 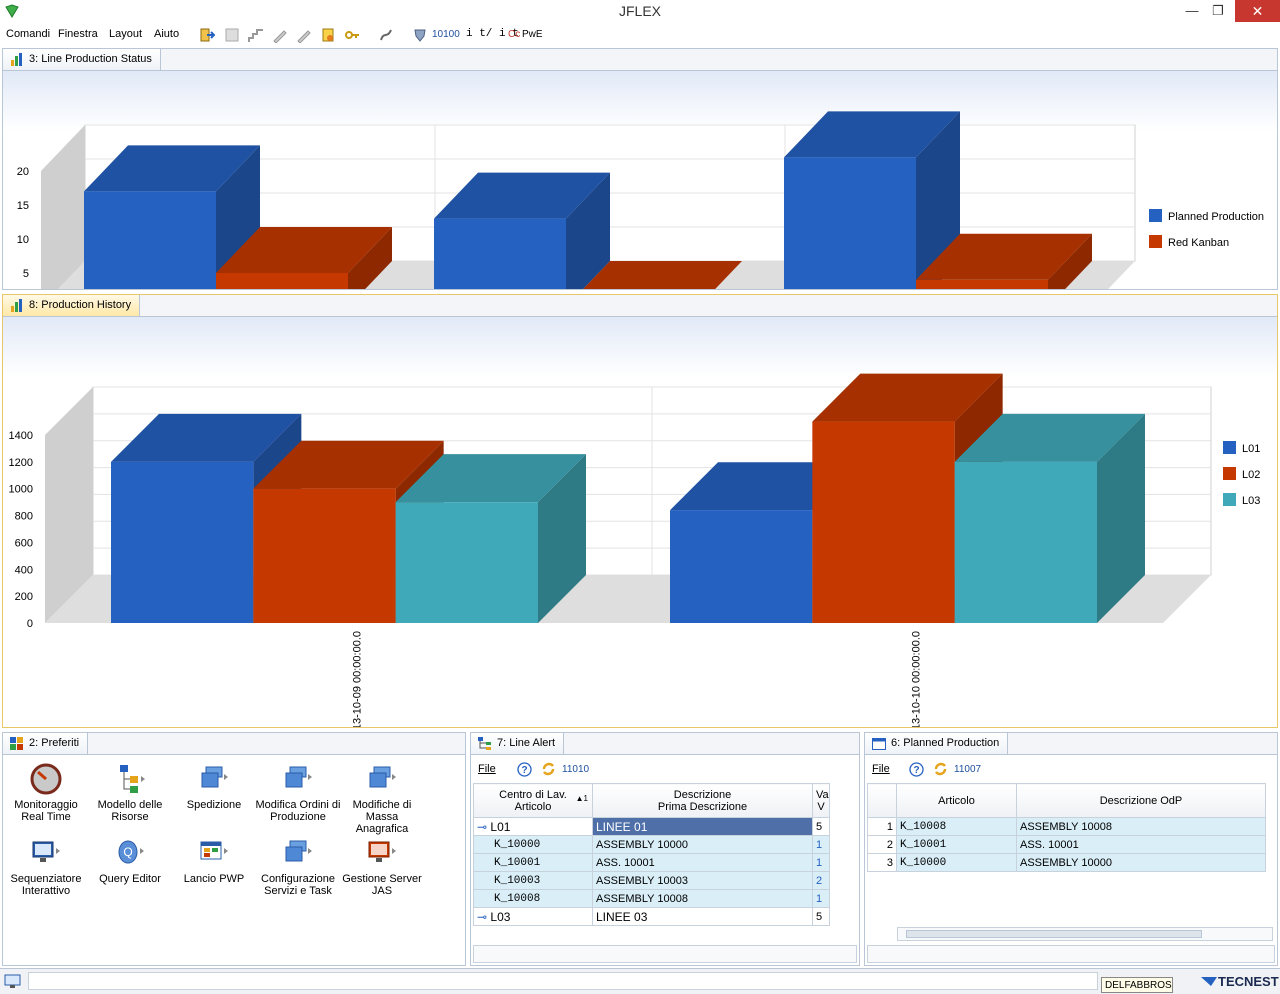 What do you see at coordinates (702, 806) in the screenshot?
I see `header-line2: Prima Descrizione` at bounding box center [702, 806].